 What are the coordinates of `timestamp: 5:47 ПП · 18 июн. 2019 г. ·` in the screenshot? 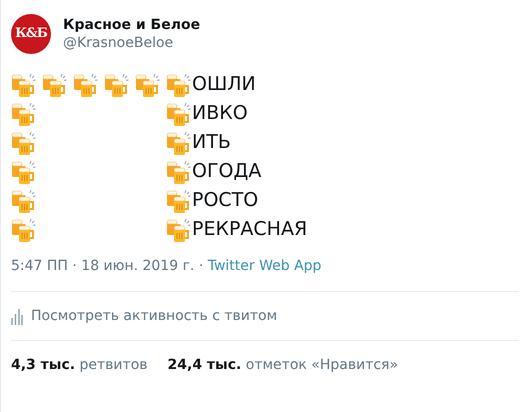 It's located at (107, 266).